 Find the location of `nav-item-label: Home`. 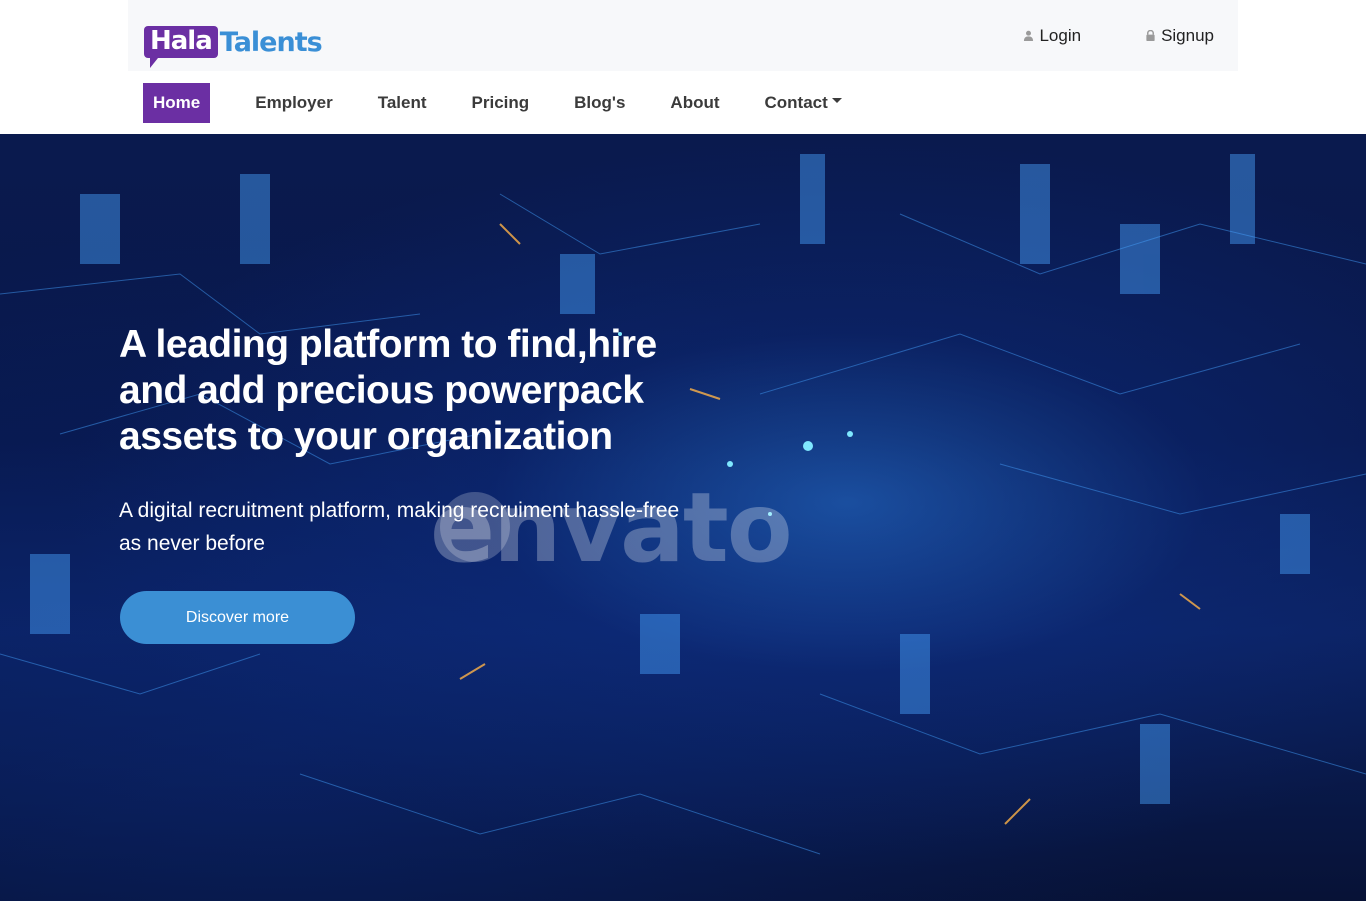

nav-item-label: Home is located at coordinates (177, 102).